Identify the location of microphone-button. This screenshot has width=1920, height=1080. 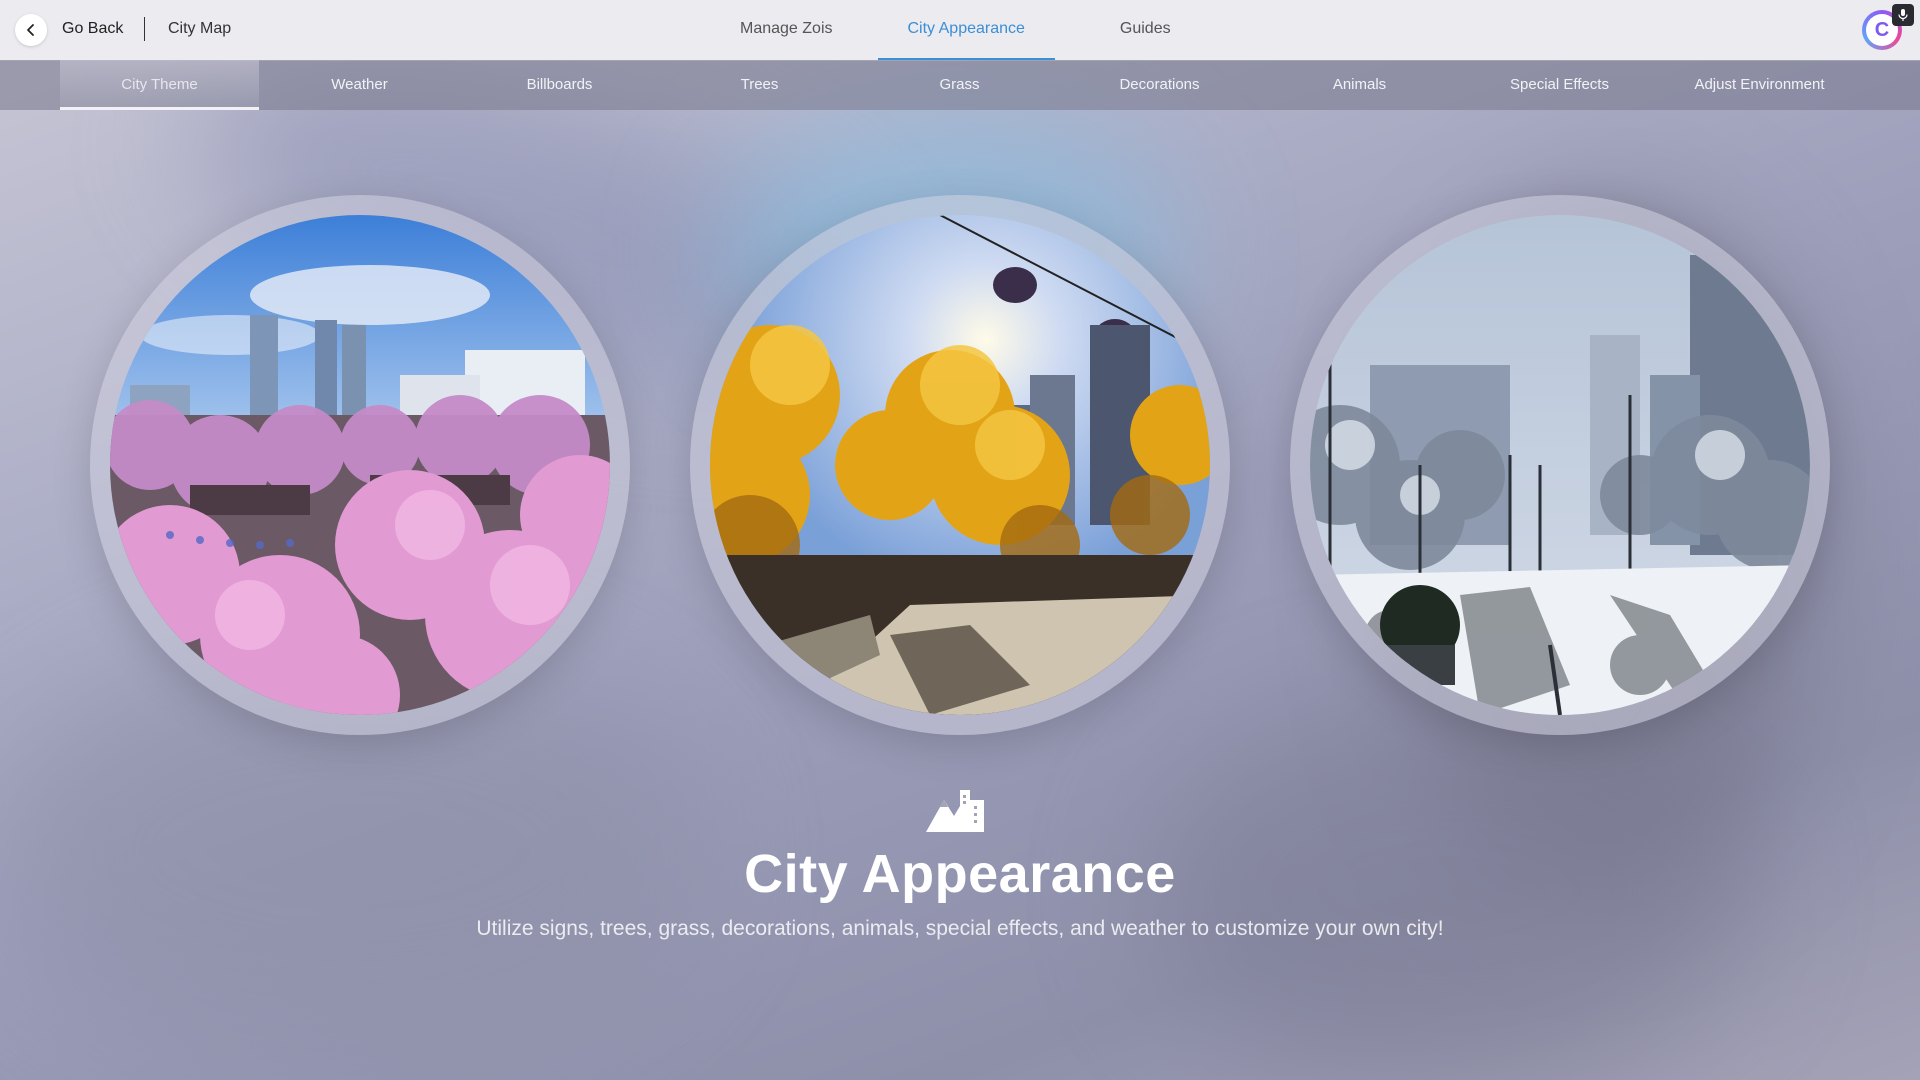
(1903, 15).